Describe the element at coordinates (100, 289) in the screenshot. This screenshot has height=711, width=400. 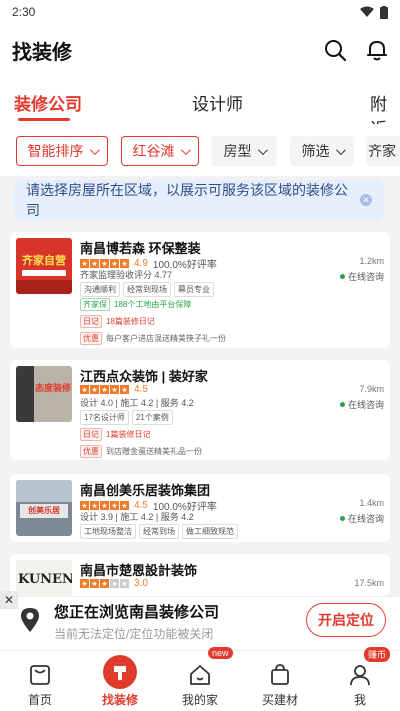
I see `company-tag: 沟通顺利` at that location.